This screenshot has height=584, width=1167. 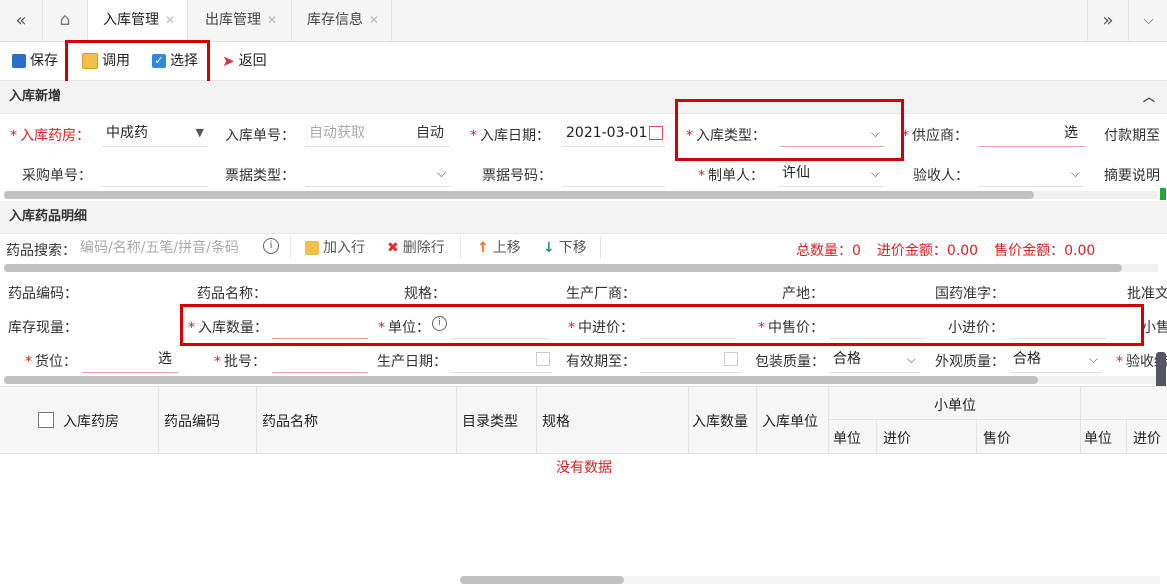 What do you see at coordinates (556, 421) in the screenshot?
I see `col-spec: 规格` at bounding box center [556, 421].